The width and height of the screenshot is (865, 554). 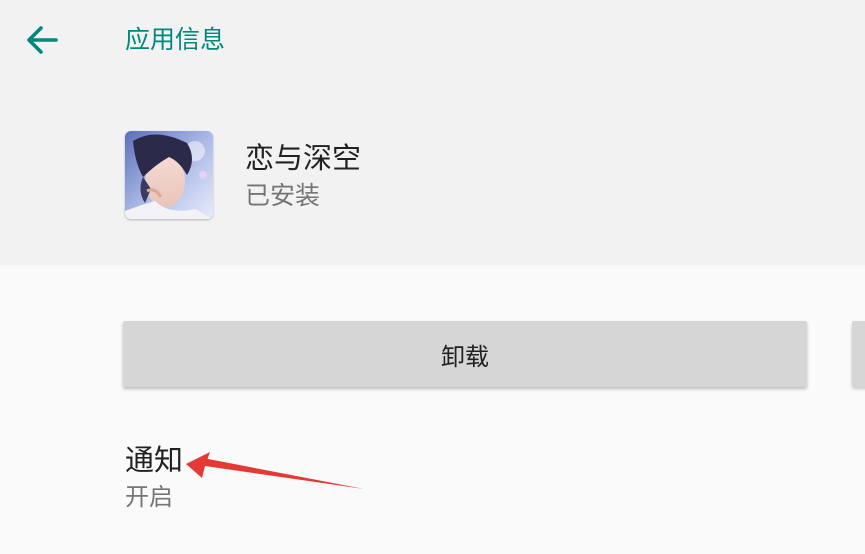 What do you see at coordinates (169, 175) in the screenshot?
I see `app-portrait-icon` at bounding box center [169, 175].